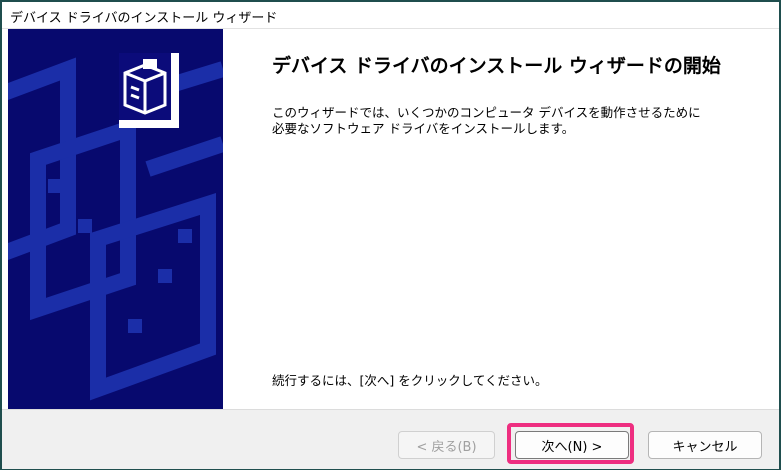 The image size is (781, 470). I want to click on window-title: デバイス ドライバのインストール ウィザード, so click(144, 18).